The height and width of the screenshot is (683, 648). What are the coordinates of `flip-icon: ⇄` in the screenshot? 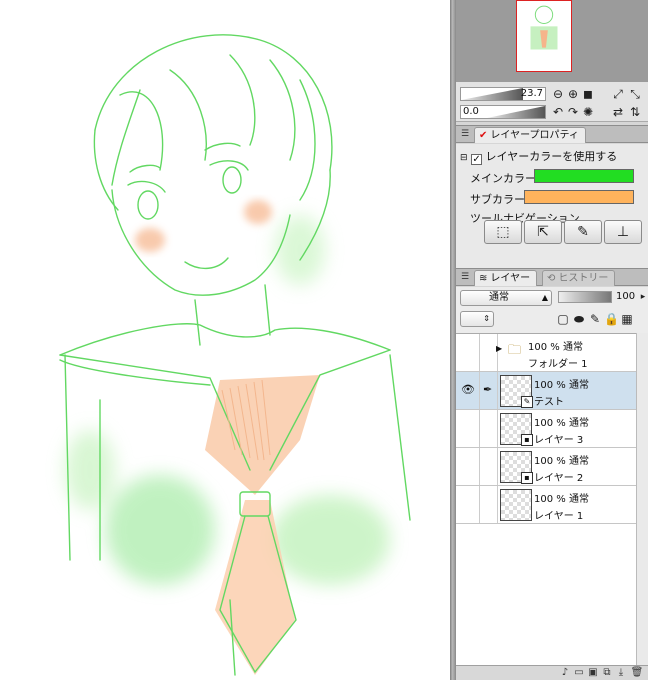 It's located at (618, 112).